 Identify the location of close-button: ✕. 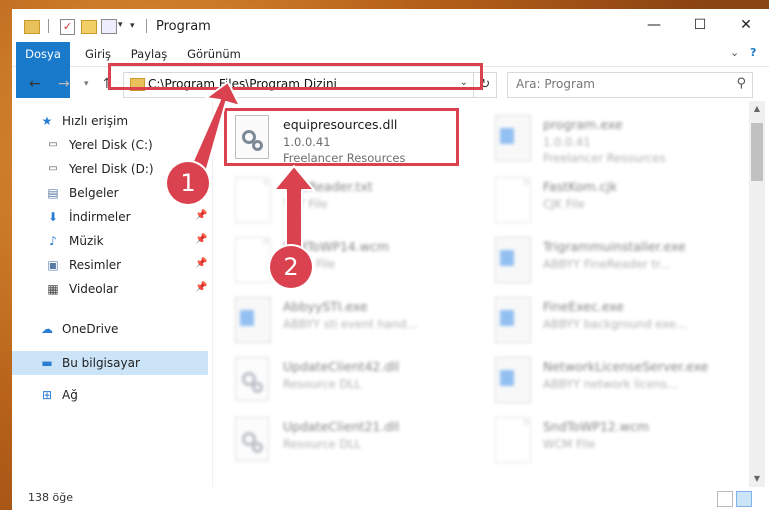
(746, 25).